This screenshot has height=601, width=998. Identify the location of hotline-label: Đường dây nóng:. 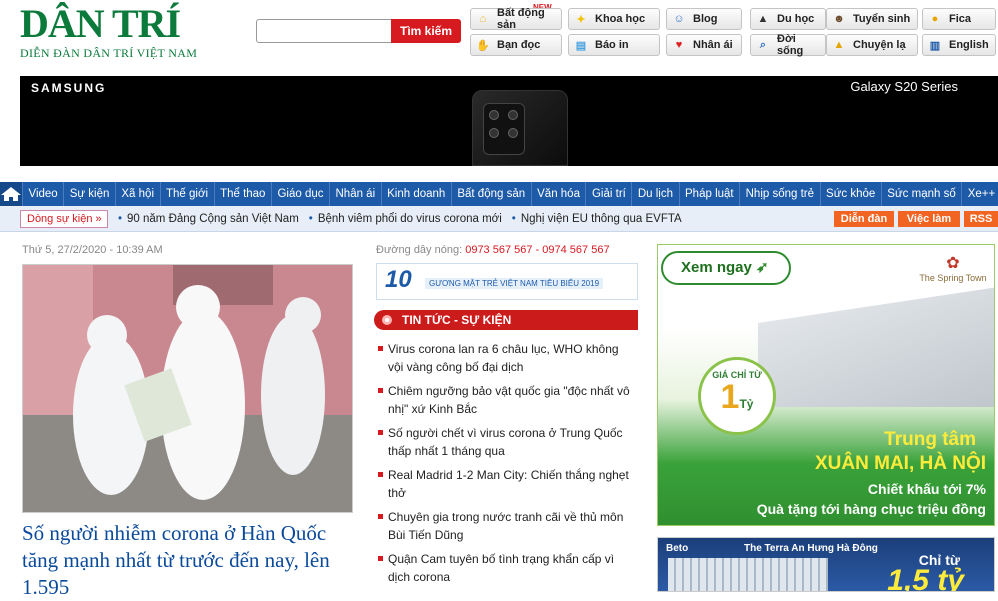
(419, 250).